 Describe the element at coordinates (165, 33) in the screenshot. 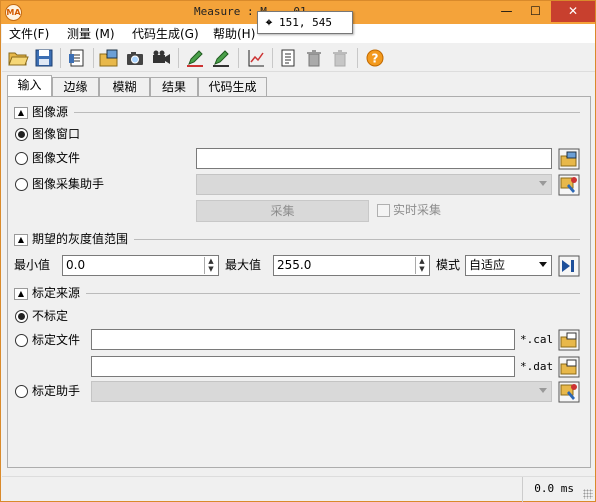

I see `menu-codegen: 代码生成(G)` at that location.